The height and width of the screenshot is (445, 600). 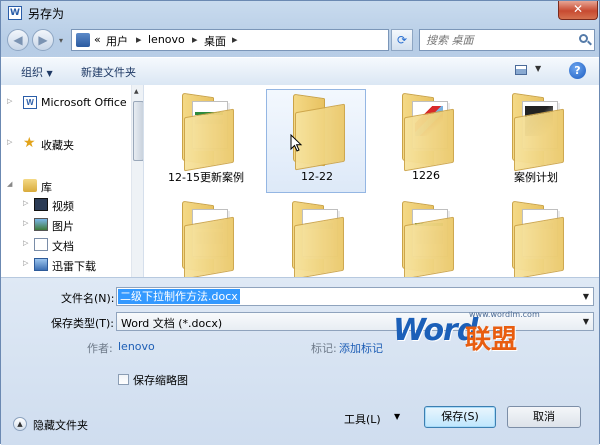 I want to click on tools-button: 工具(L), so click(x=362, y=419).